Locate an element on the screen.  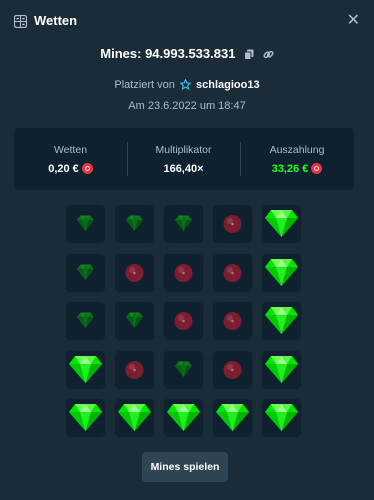
link-icon is located at coordinates (268, 54).